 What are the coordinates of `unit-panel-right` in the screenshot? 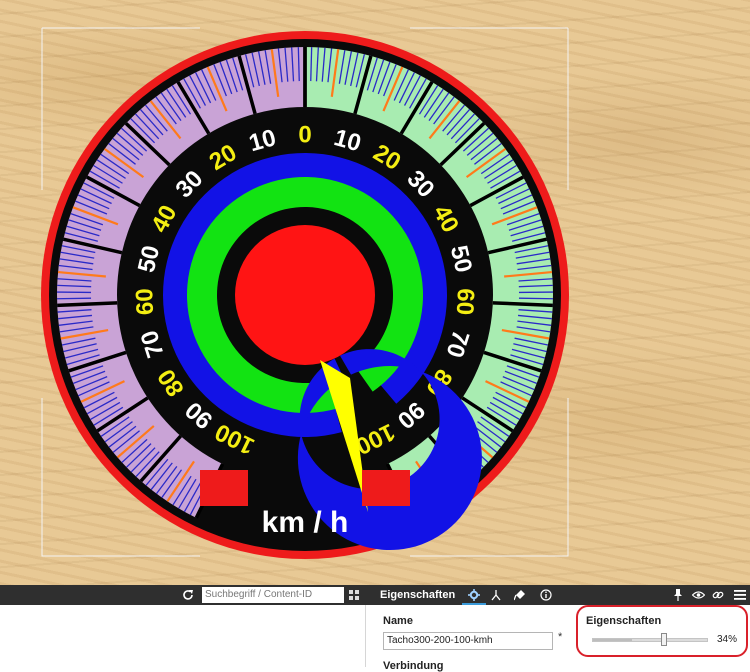 It's located at (386, 488).